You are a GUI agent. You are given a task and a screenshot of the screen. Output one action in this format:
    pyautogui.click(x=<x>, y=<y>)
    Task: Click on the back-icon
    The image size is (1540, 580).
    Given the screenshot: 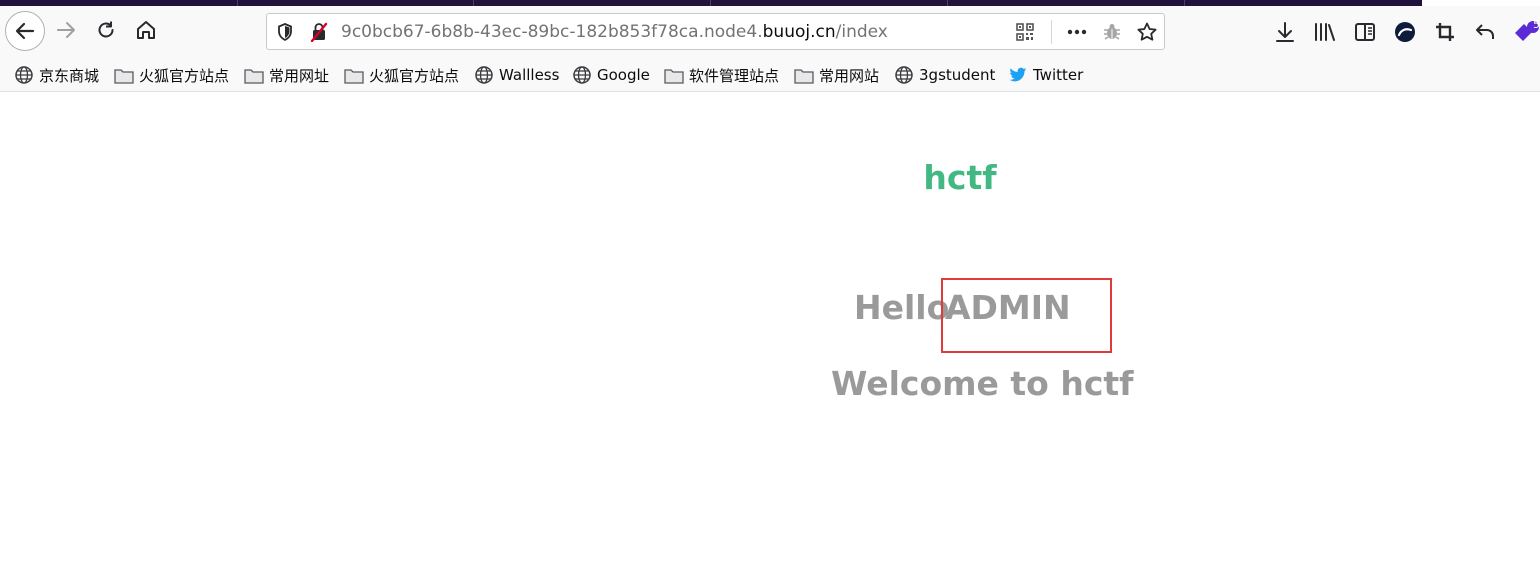 What is the action you would take?
    pyautogui.click(x=25, y=31)
    